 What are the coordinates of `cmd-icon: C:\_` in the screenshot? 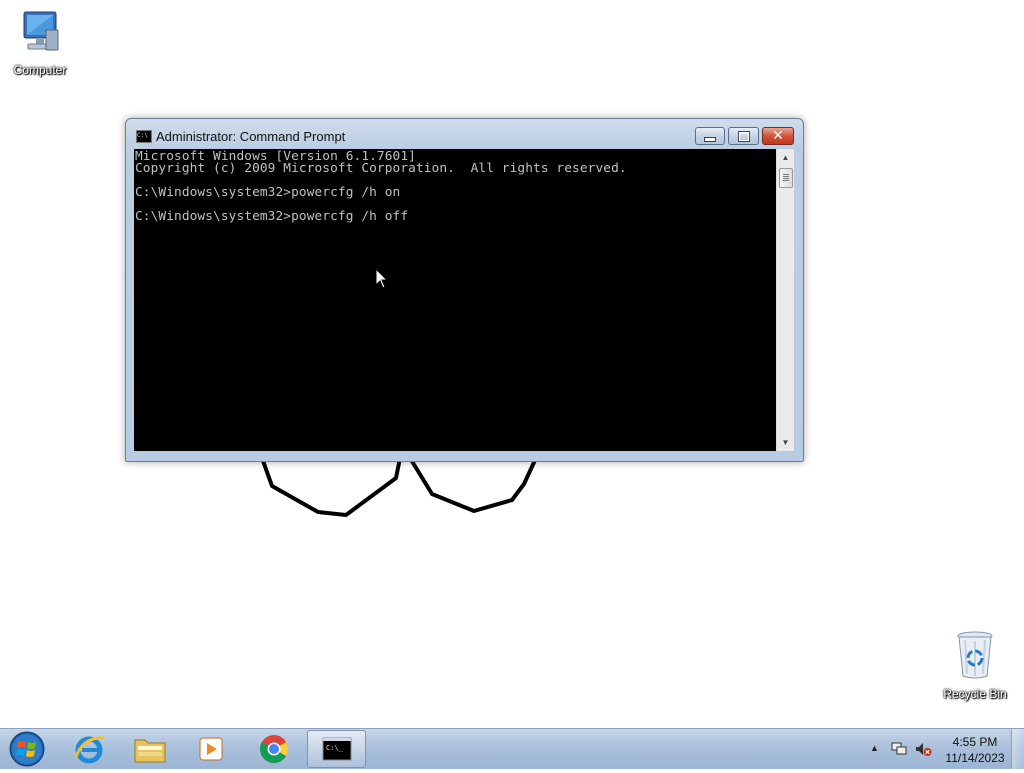 It's located at (336, 749).